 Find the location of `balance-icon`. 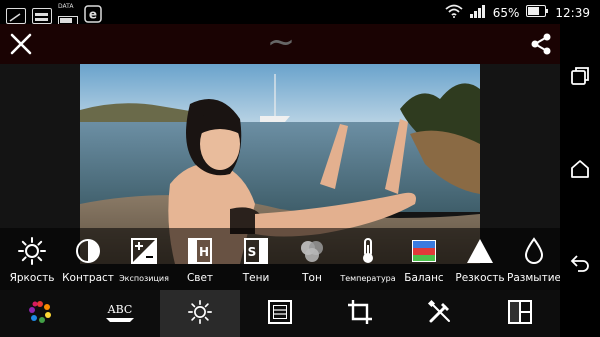

balance-icon is located at coordinates (424, 251).